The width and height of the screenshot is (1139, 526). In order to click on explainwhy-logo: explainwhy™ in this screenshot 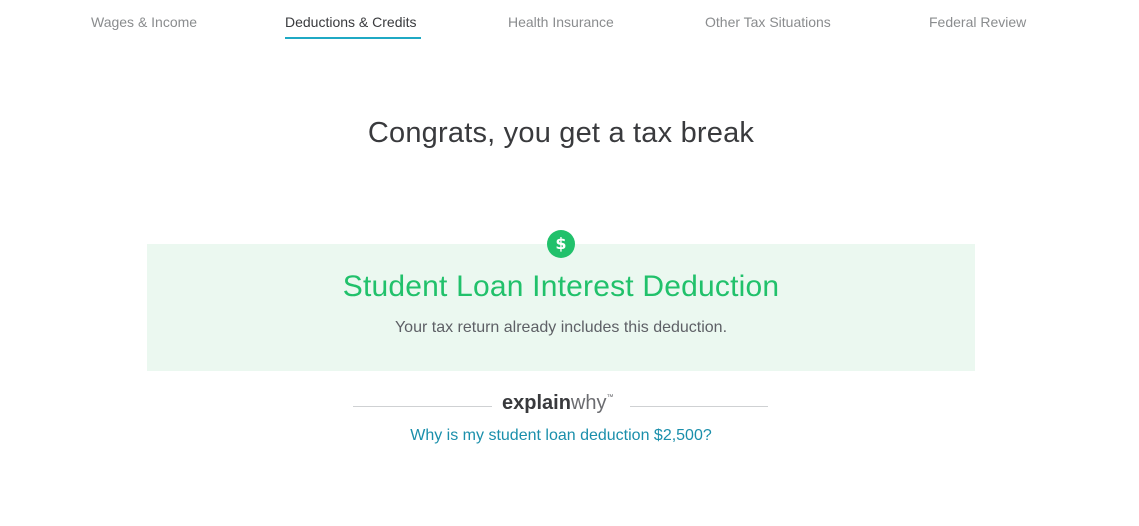, I will do `click(558, 403)`.